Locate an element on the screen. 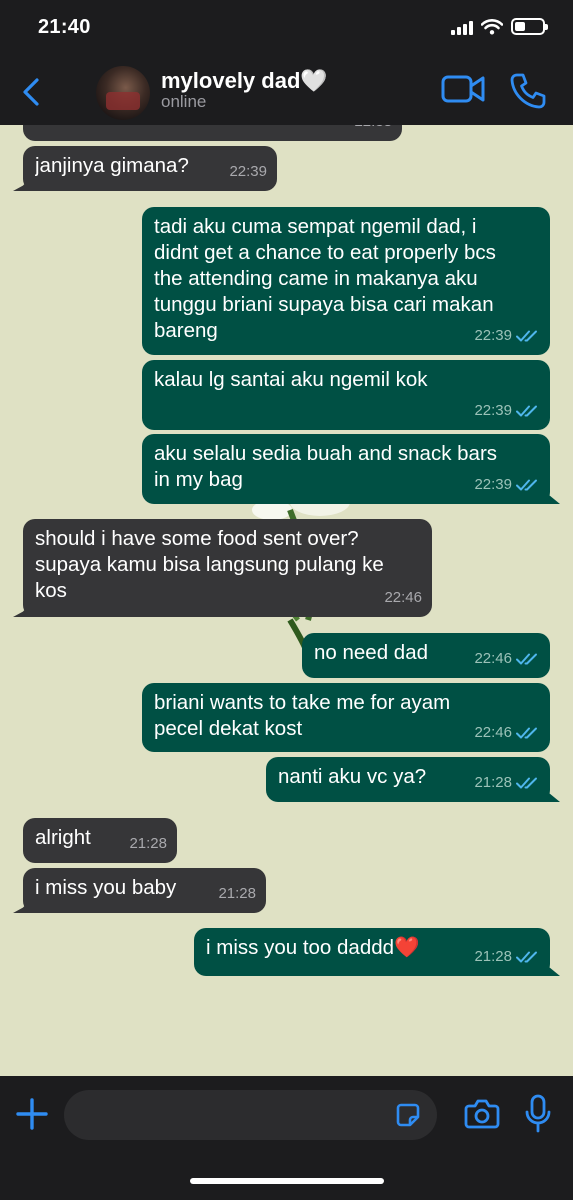 Image resolution: width=573 pixels, height=1200 pixels. microphone-icon is located at coordinates (538, 1113).